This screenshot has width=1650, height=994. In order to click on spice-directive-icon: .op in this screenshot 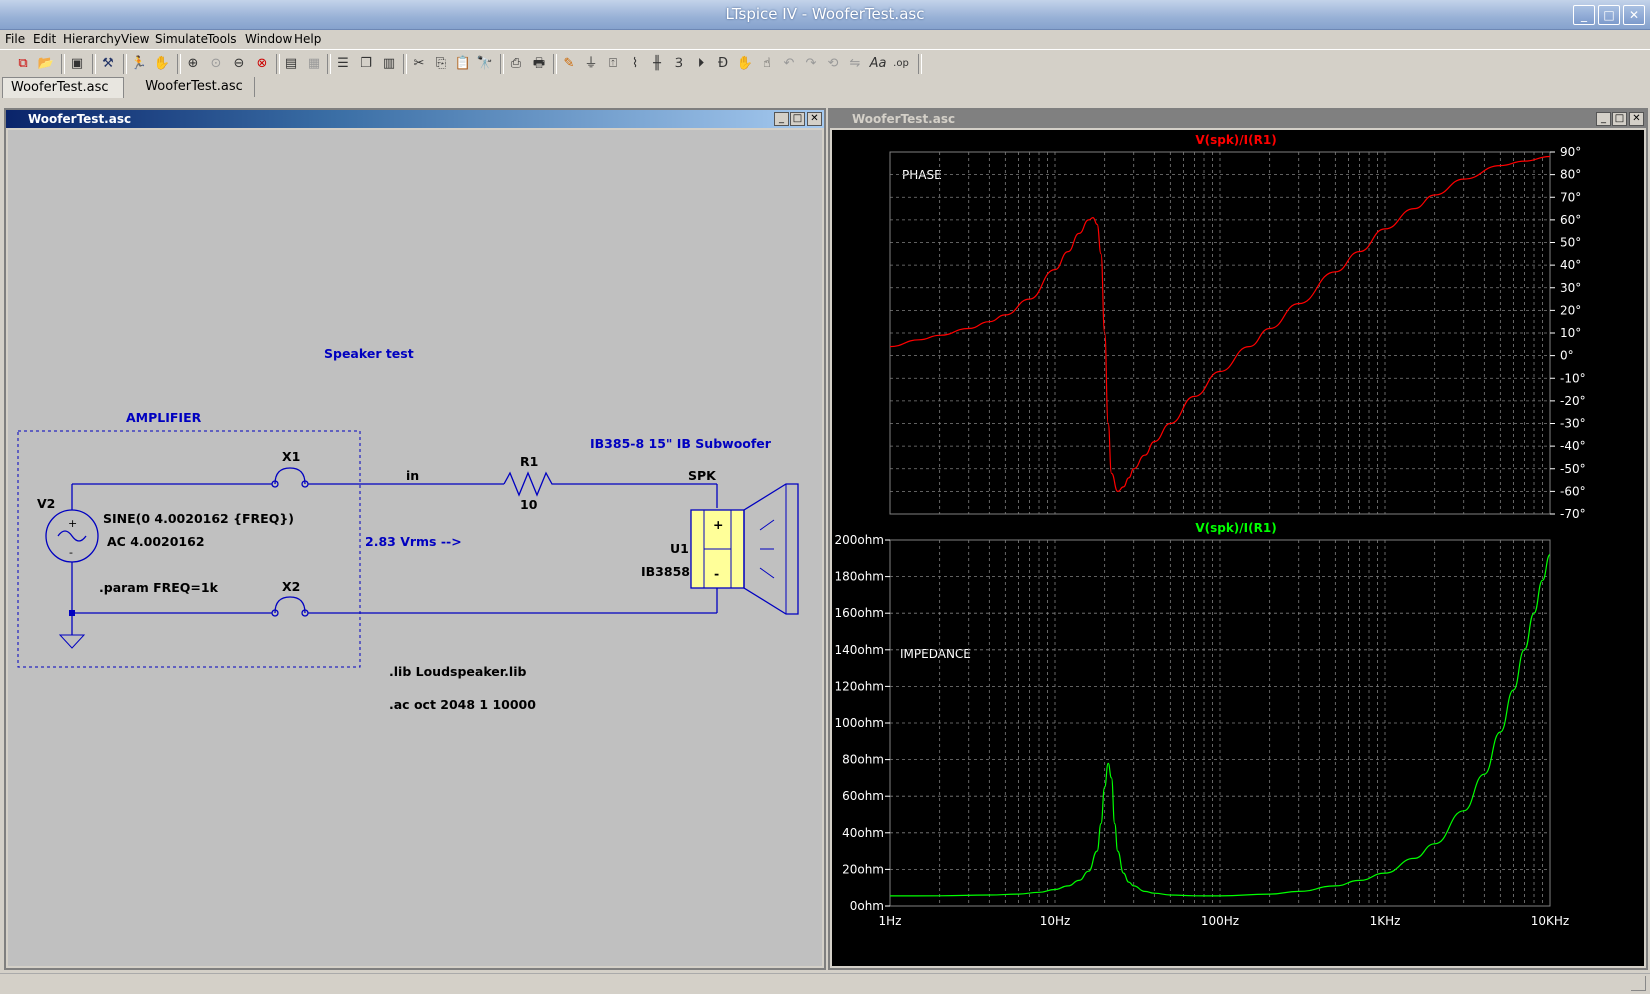, I will do `click(901, 64)`.